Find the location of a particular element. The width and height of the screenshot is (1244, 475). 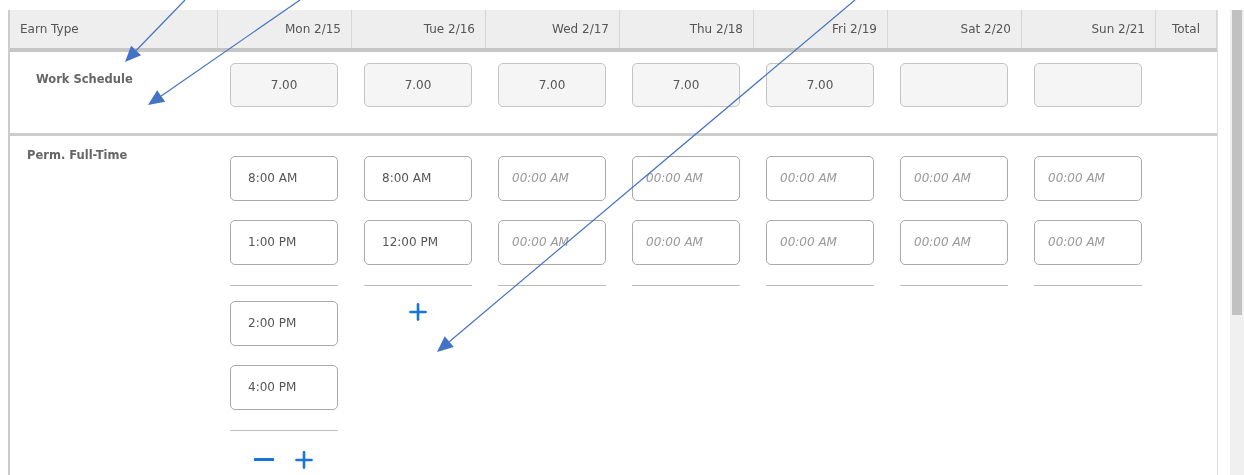

column-header: Earn Type is located at coordinates (114, 29).